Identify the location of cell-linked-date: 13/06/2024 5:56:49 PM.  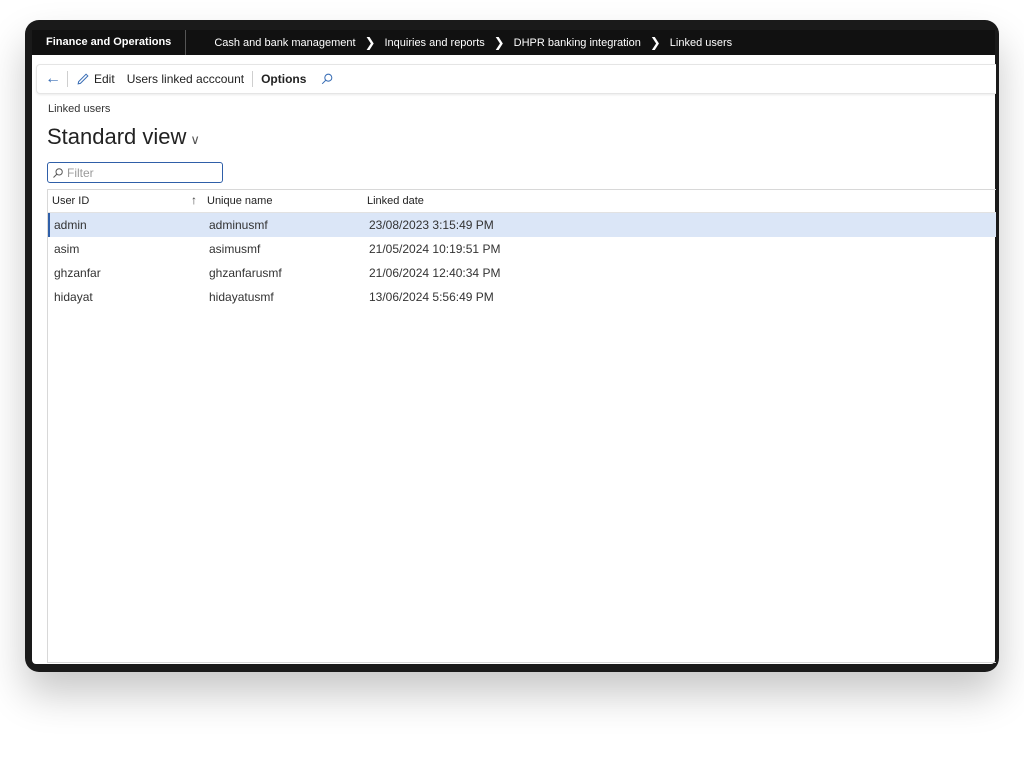
(517, 297).